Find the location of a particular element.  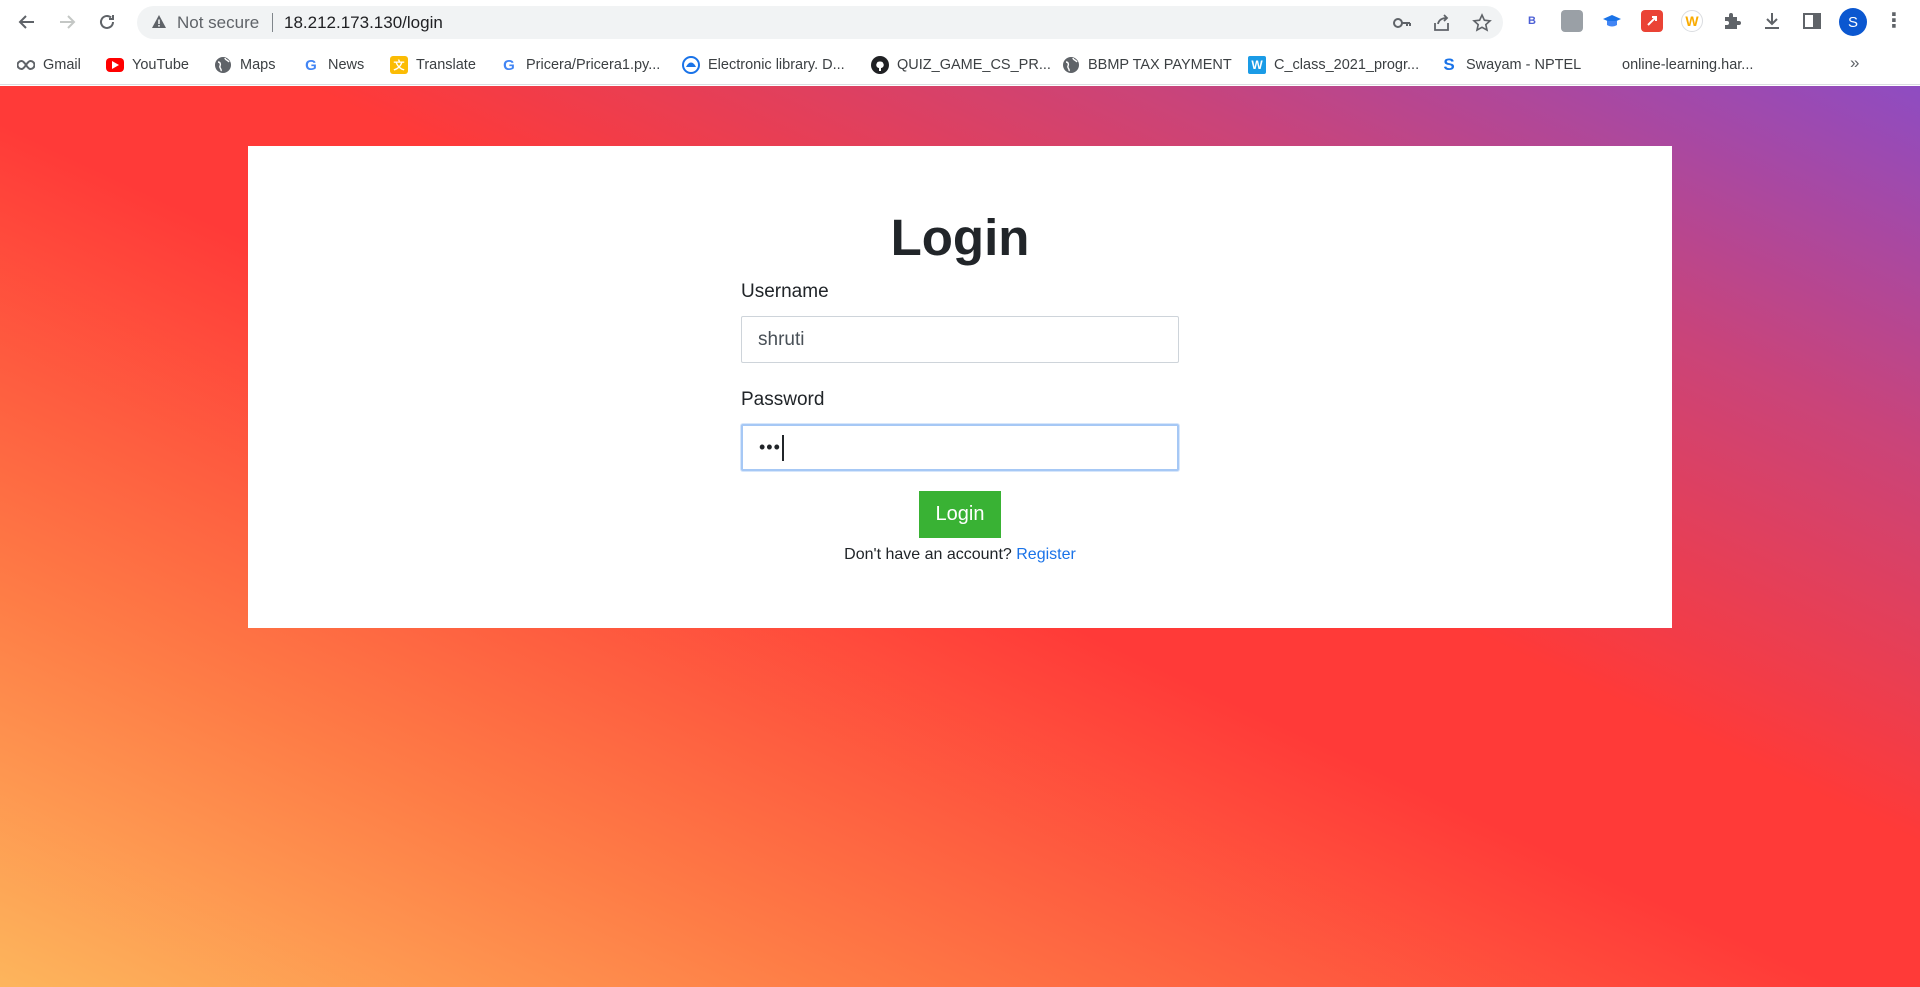

password-key-button is located at coordinates (1402, 23).